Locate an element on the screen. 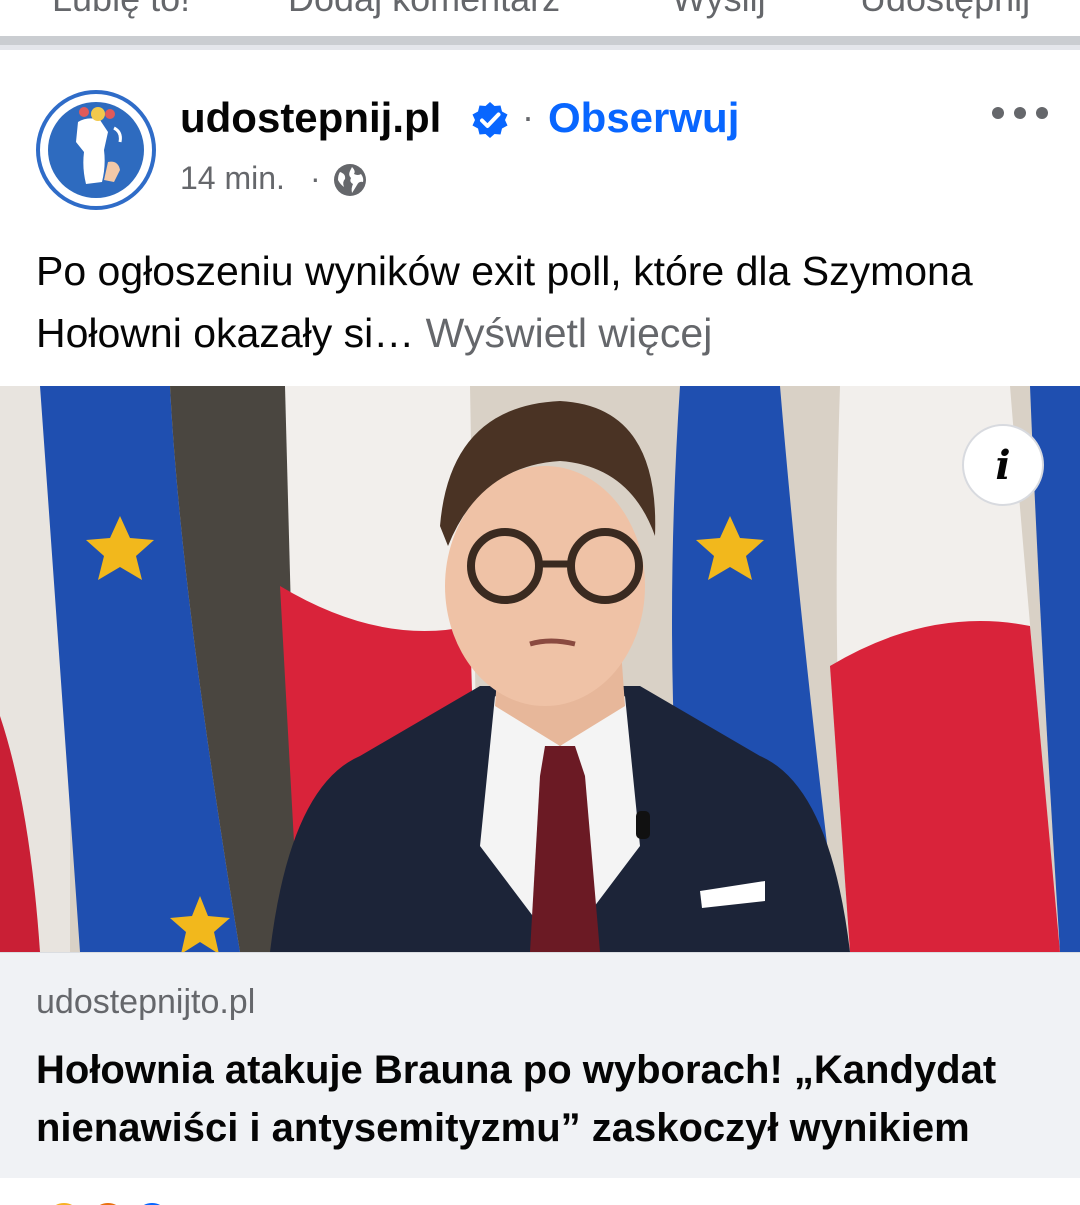  page-logo is located at coordinates (96, 150).